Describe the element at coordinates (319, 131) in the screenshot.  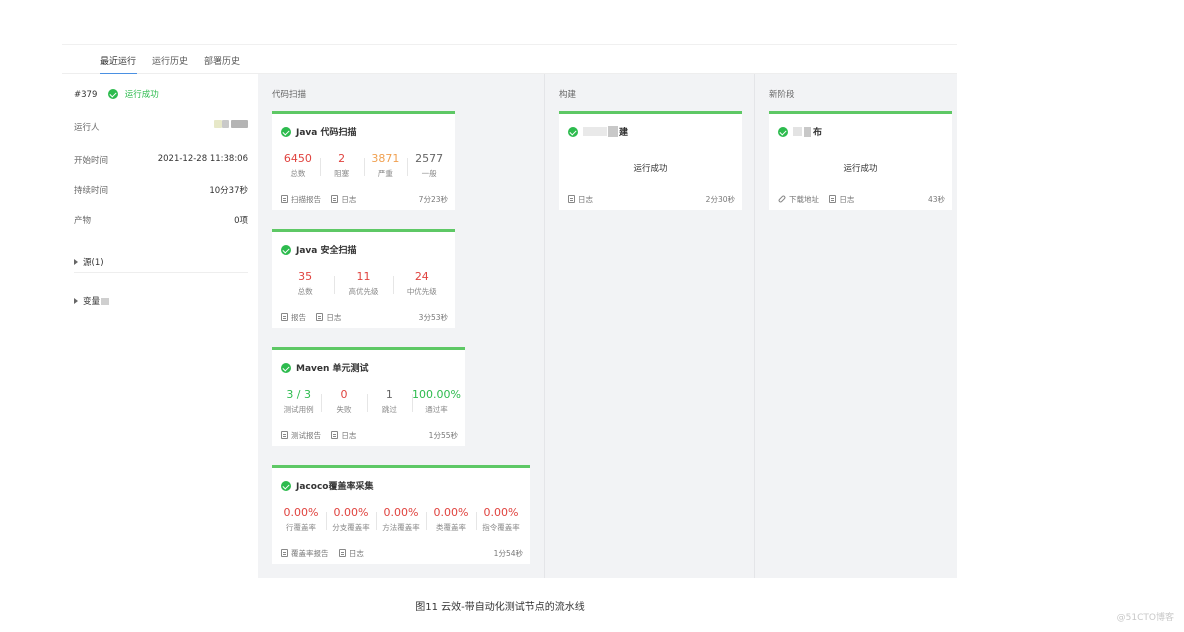
I see `job-title: Java 代码扫描` at that location.